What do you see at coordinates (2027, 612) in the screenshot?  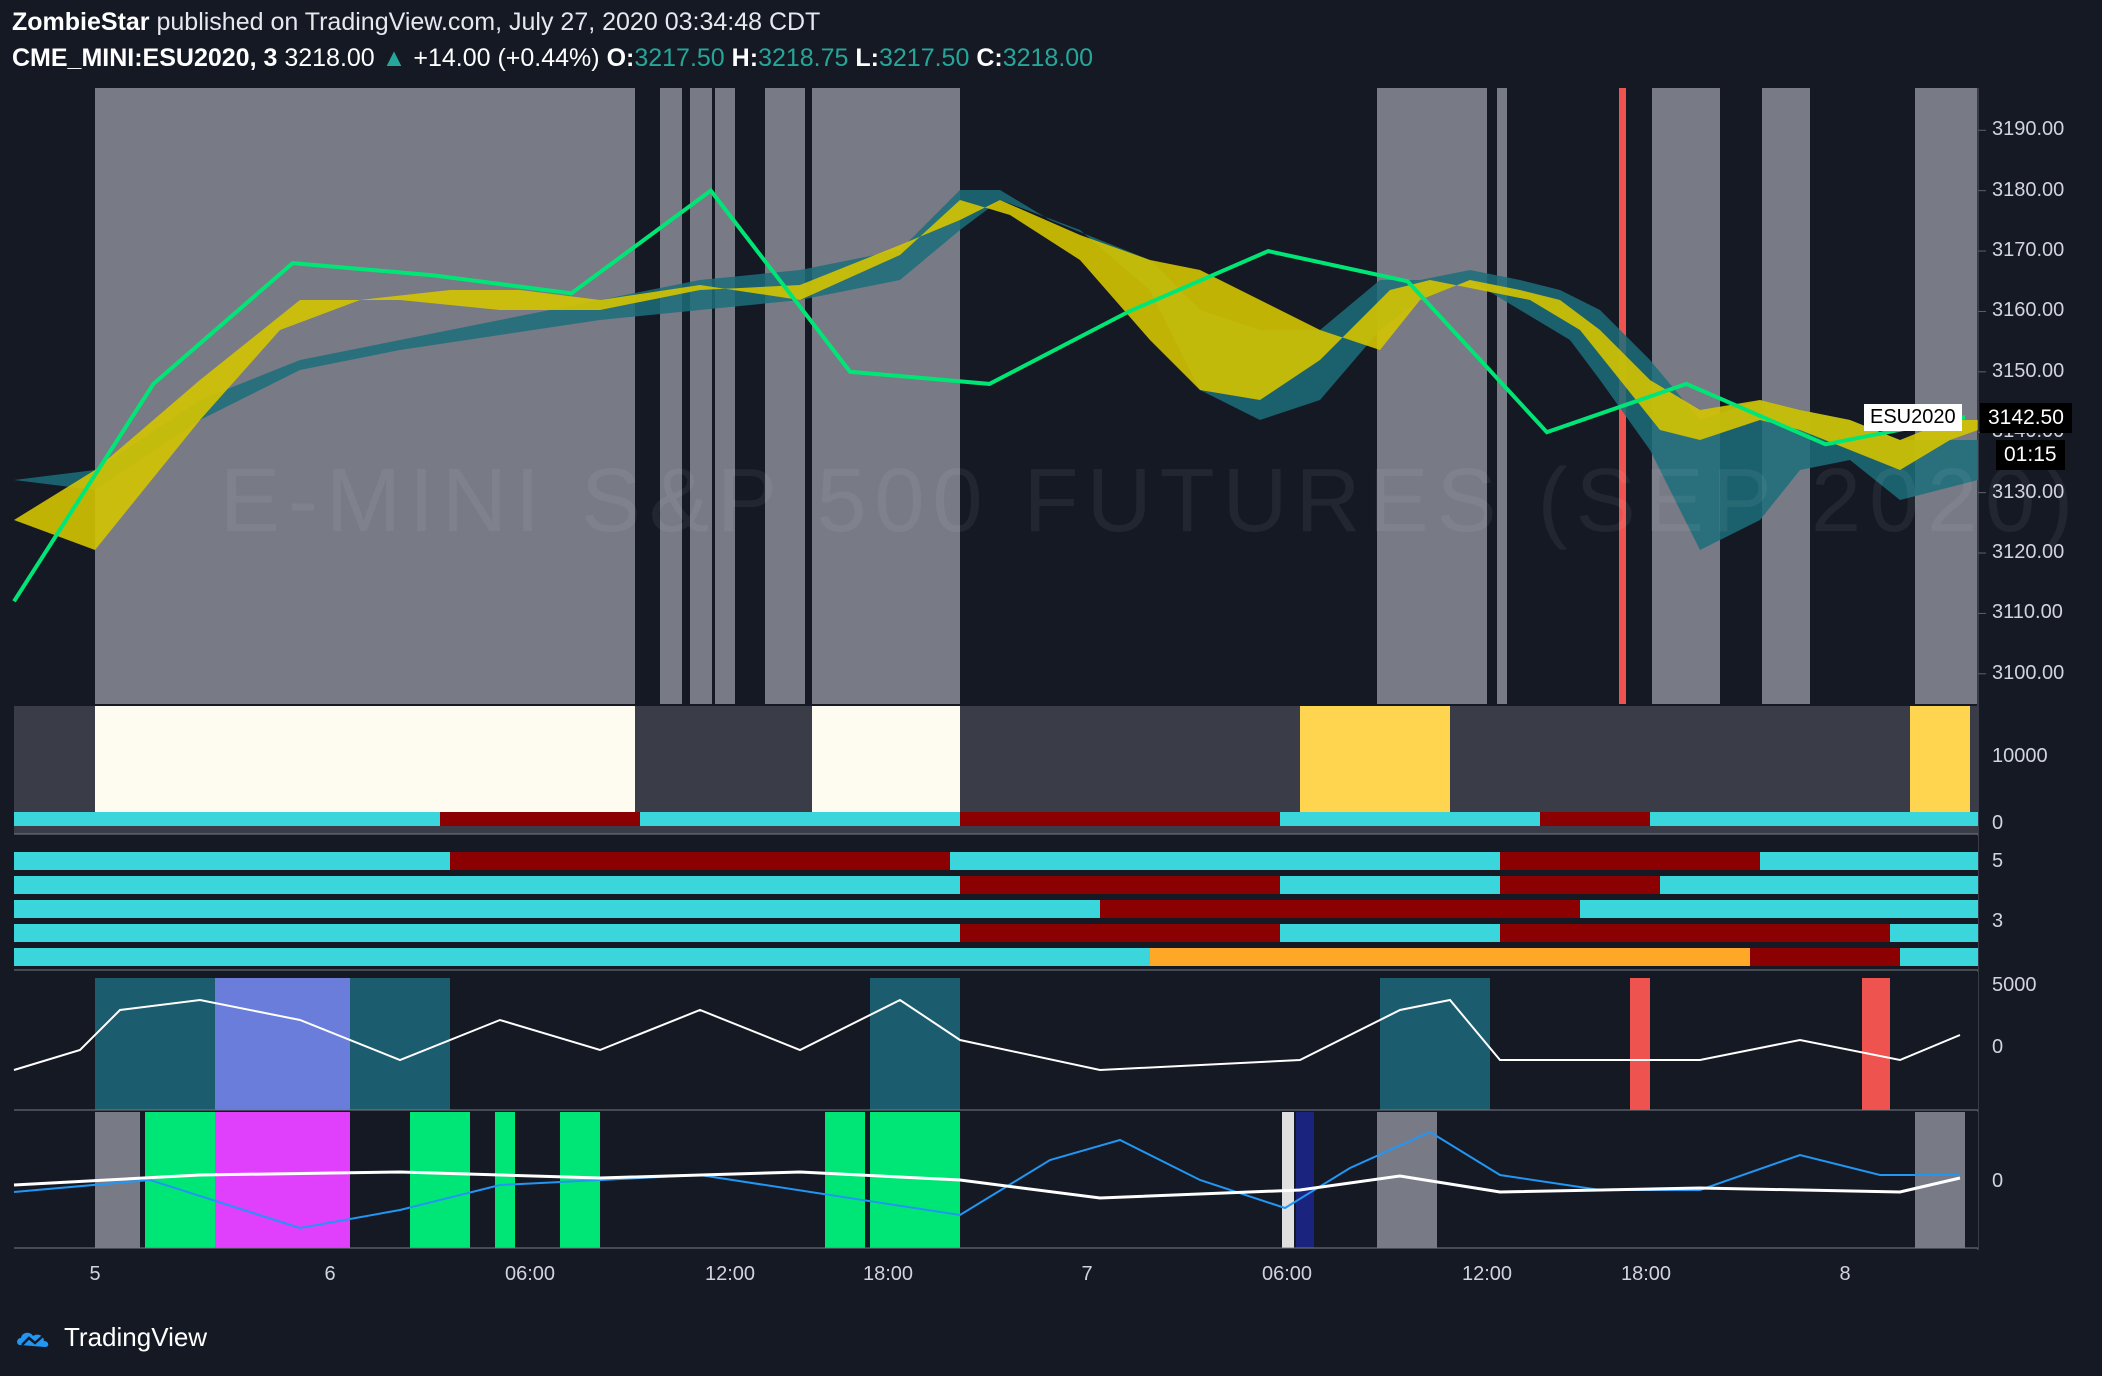 I see `price-axis-tick: 3110.00` at bounding box center [2027, 612].